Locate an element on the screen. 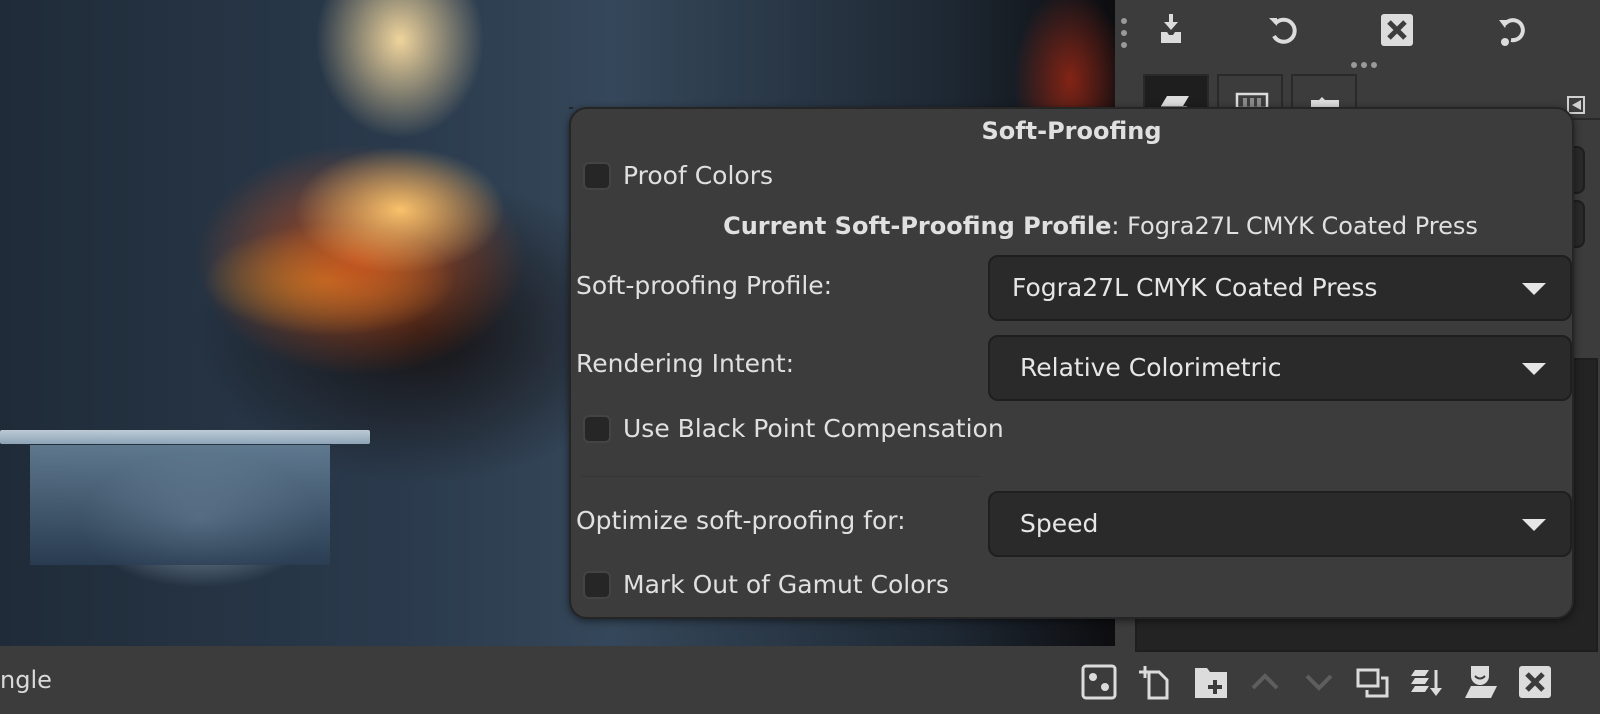 Image resolution: width=1600 pixels, height=714 pixels. canvas-lamp-brim is located at coordinates (185, 437).